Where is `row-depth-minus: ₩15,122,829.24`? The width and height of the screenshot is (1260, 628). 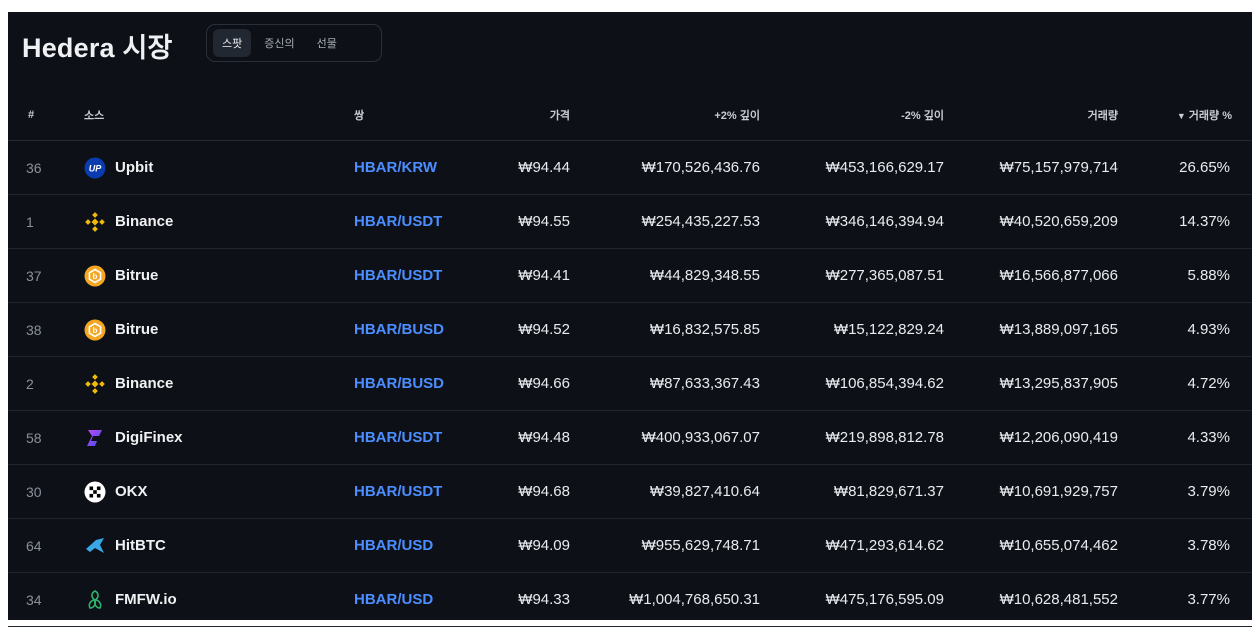
row-depth-minus: ₩15,122,829.24 is located at coordinates (852, 329).